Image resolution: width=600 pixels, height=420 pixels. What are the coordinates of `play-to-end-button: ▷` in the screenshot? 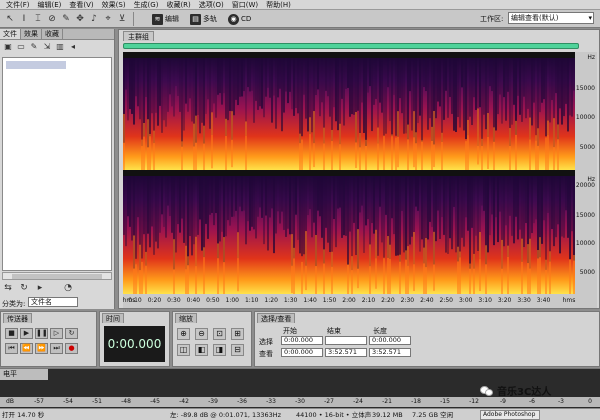 It's located at (56, 333).